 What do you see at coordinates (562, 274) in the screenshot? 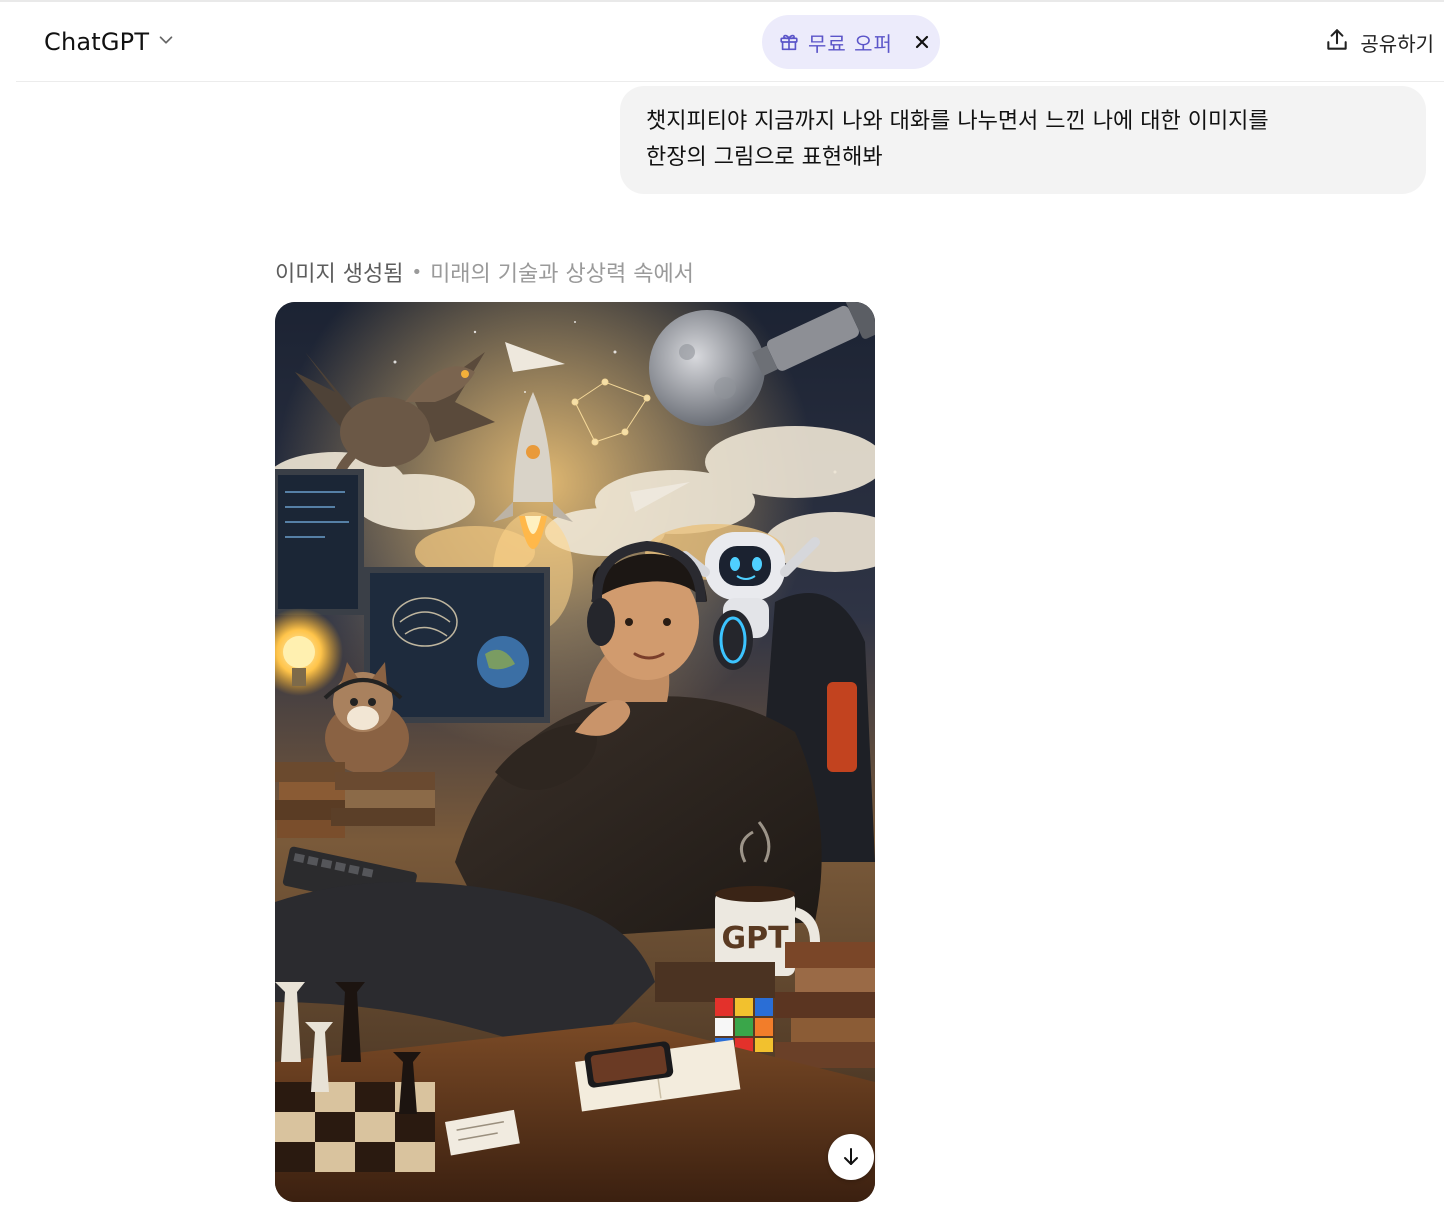
I see `image-subtitle: 미래의 기술과 상상력 속에서` at bounding box center [562, 274].